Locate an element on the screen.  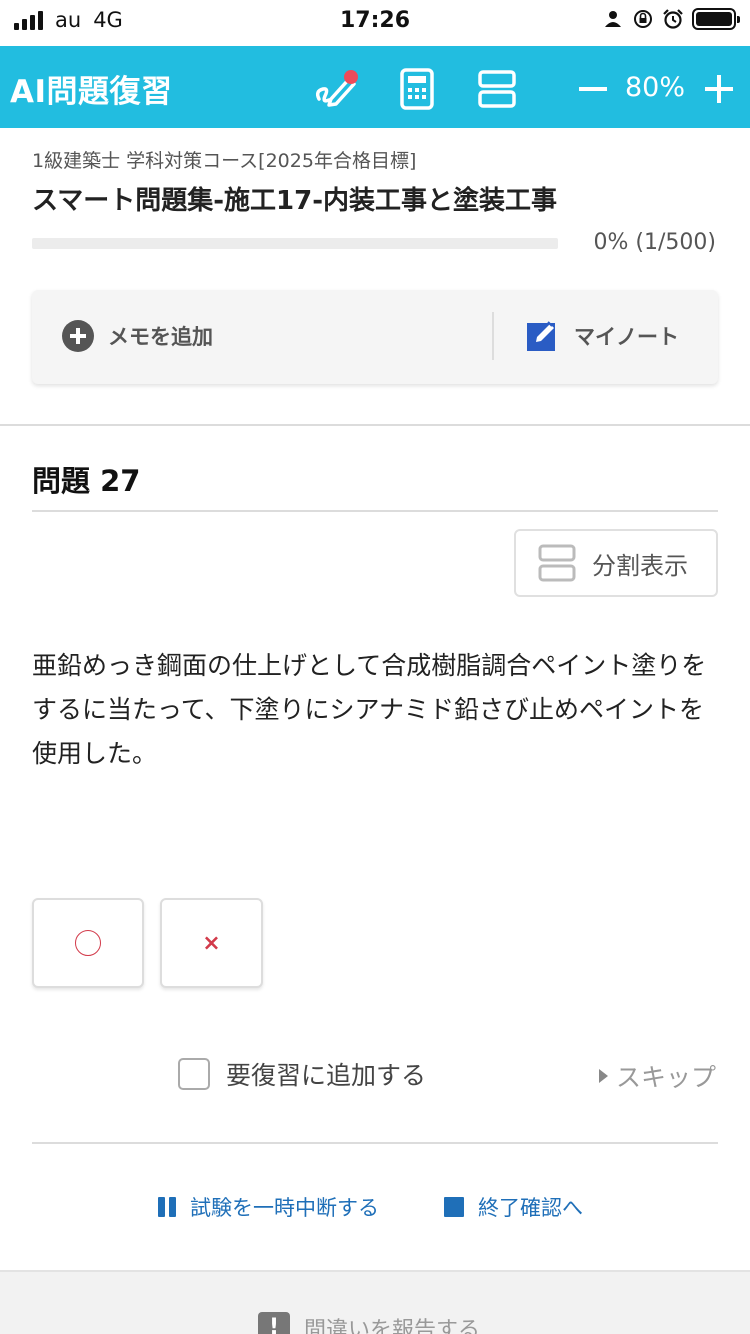
add-to-review-option: 要復習に追加する is located at coordinates (302, 1074).